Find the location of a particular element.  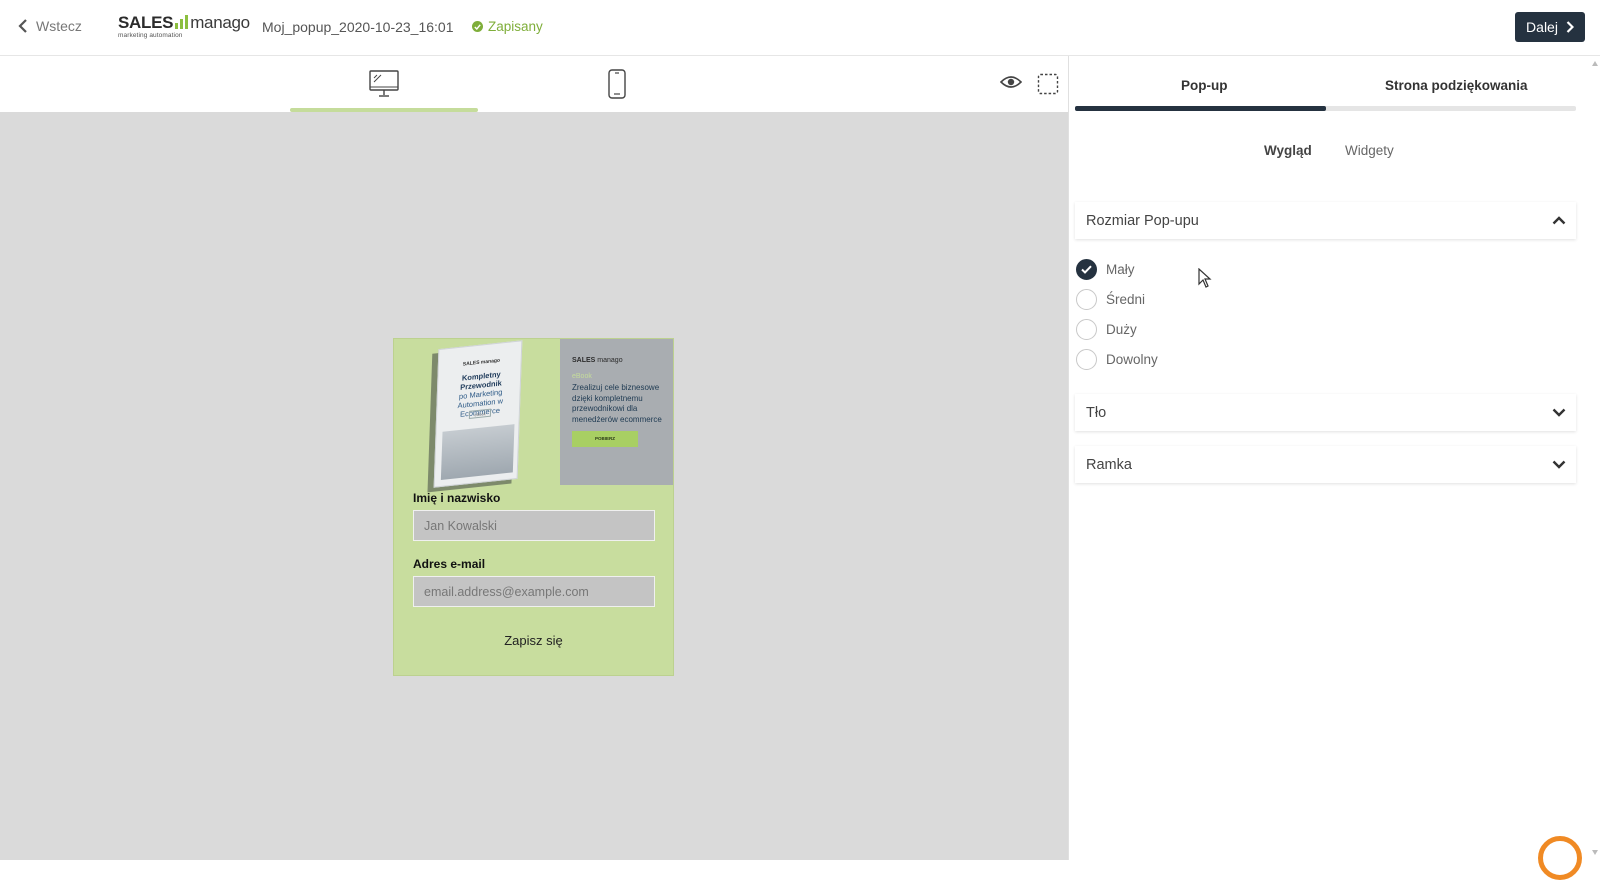

size-option-medium: Średni is located at coordinates (1110, 299).